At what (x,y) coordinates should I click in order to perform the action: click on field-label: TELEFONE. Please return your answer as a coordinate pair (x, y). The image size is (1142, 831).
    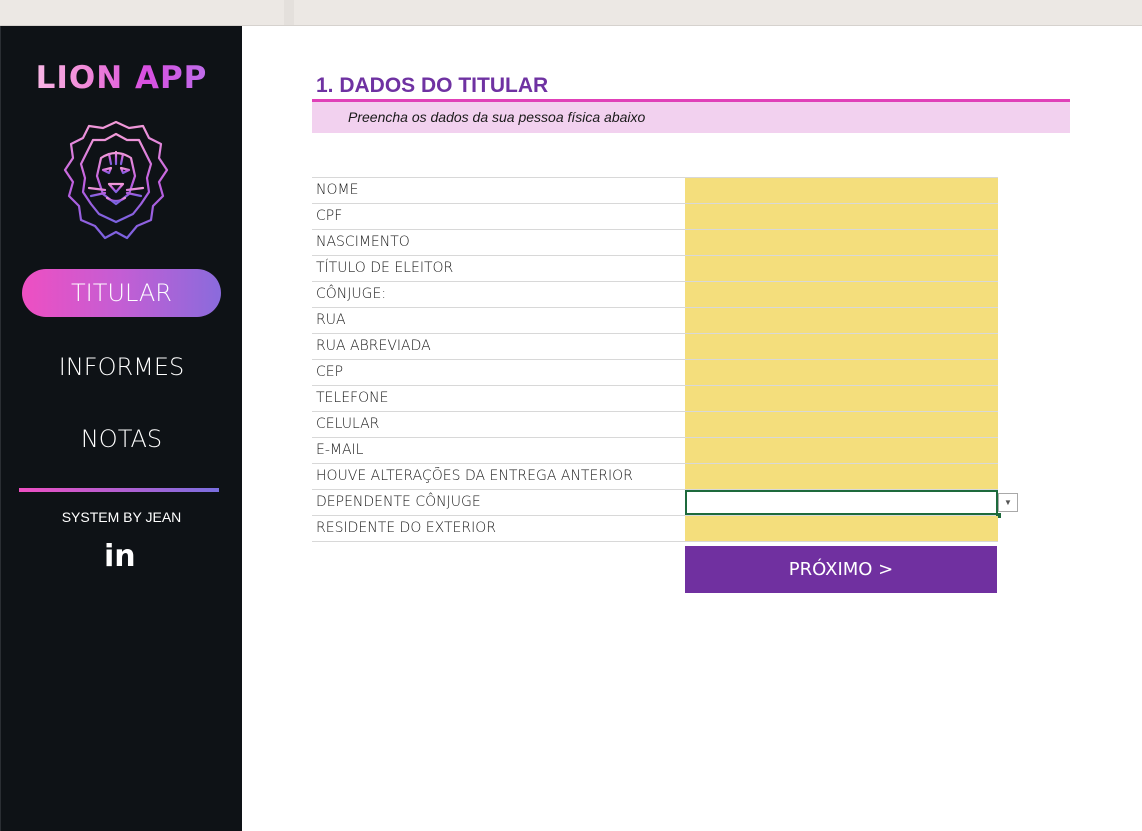
    Looking at the image, I should click on (352, 398).